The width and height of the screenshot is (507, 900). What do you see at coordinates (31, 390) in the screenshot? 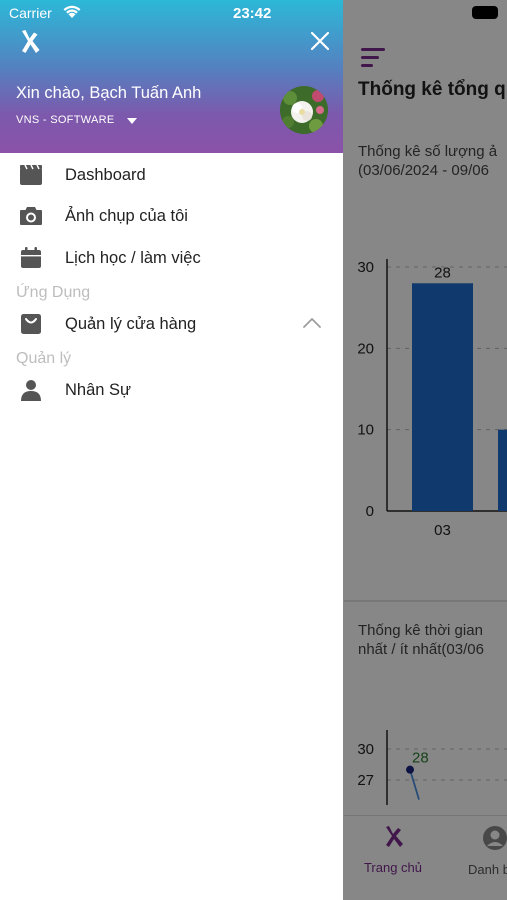
I see `person-icon` at bounding box center [31, 390].